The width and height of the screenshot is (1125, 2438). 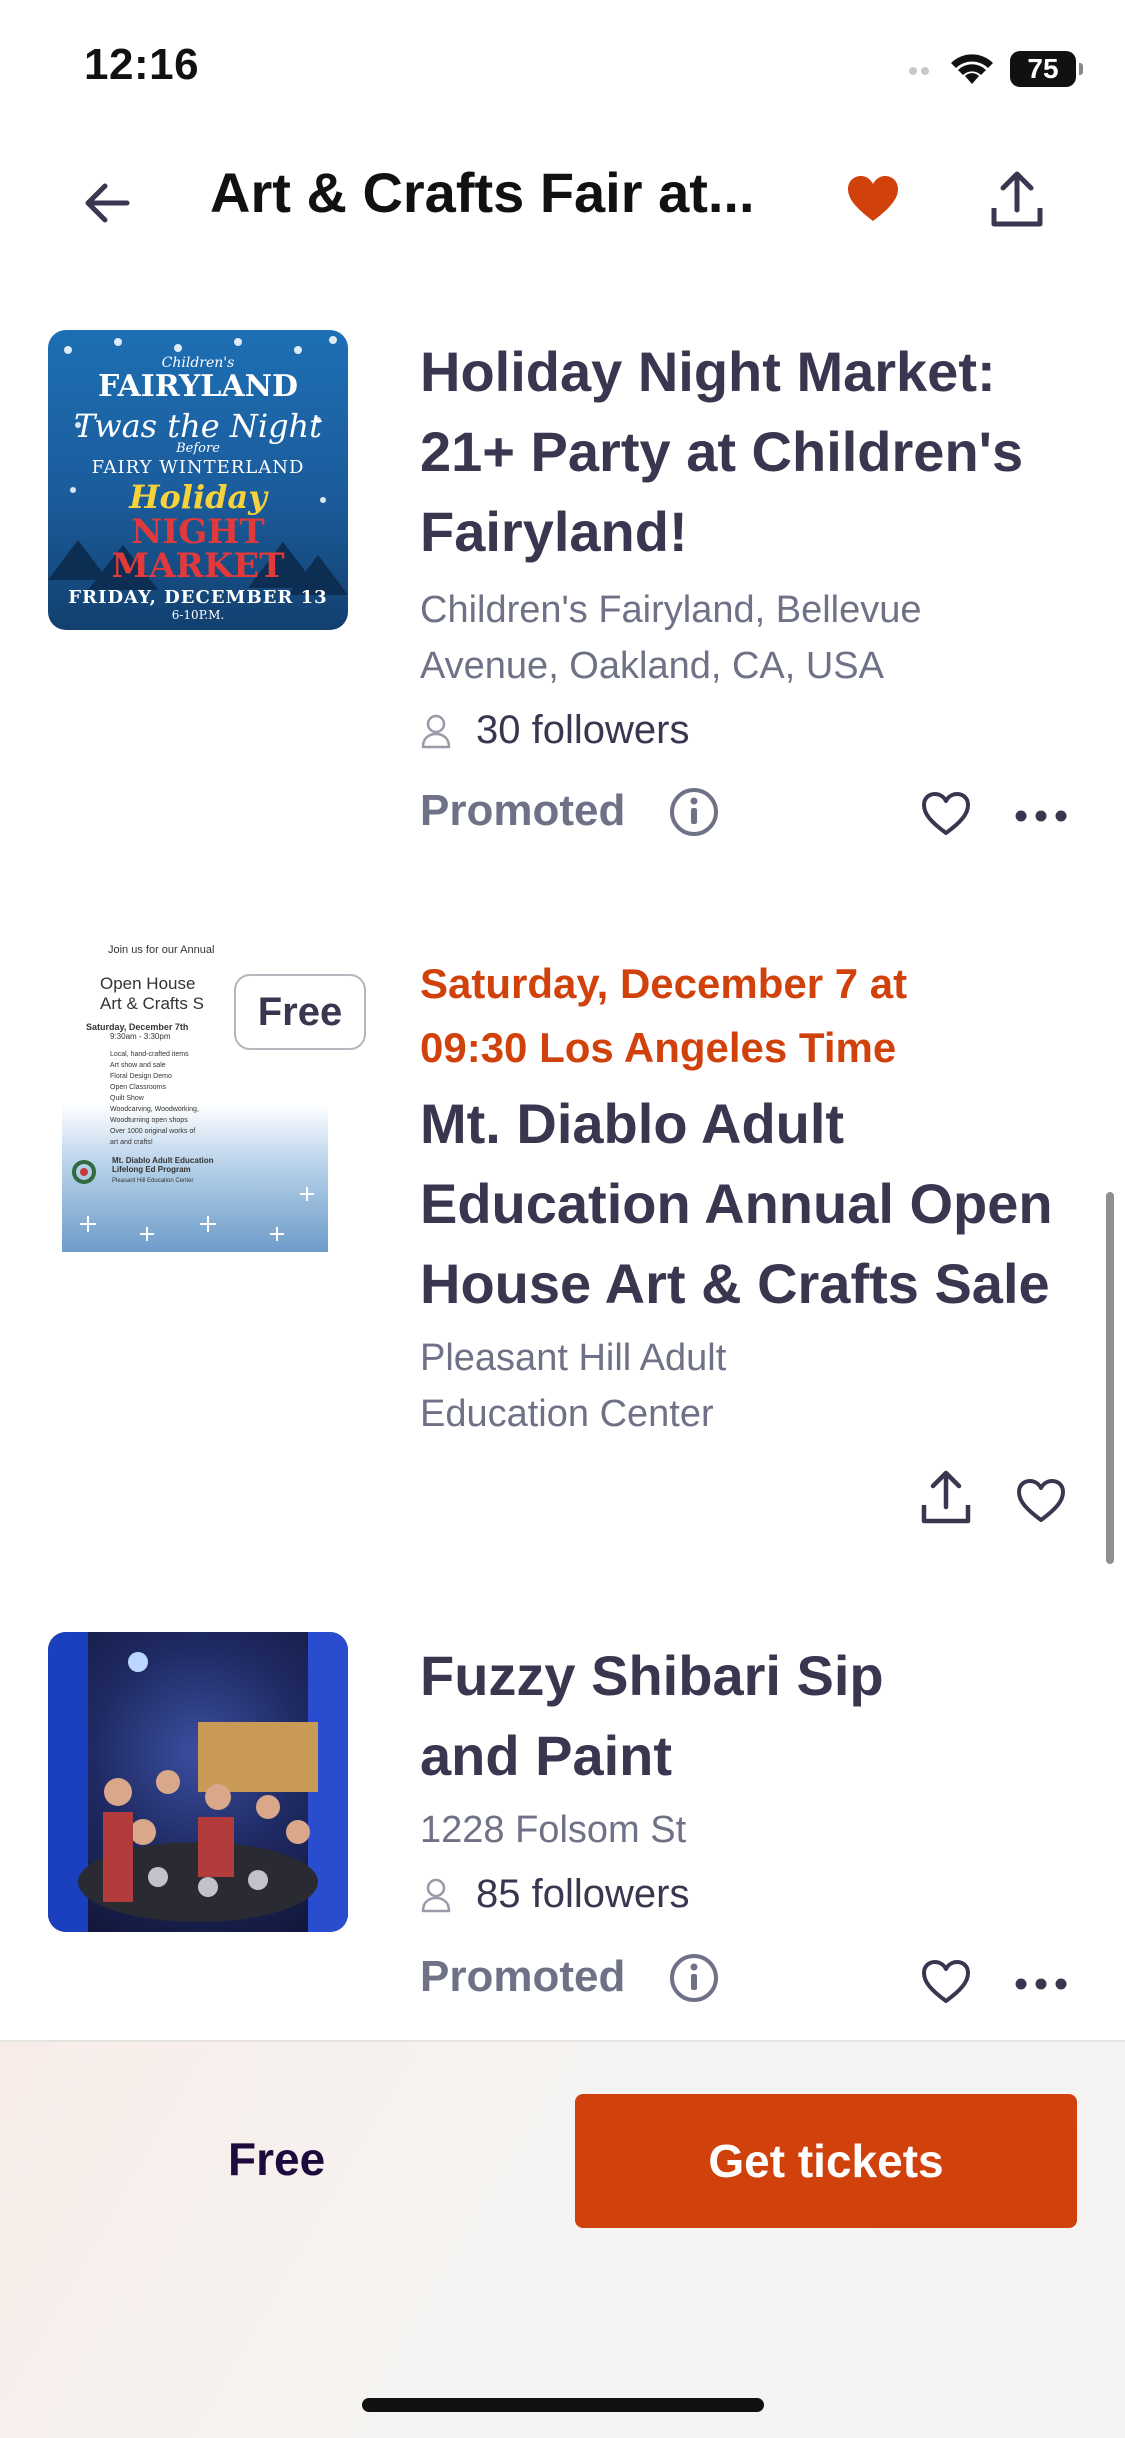 I want to click on thumb-line: FRIDAY, DECEMBER 13, so click(x=198, y=597).